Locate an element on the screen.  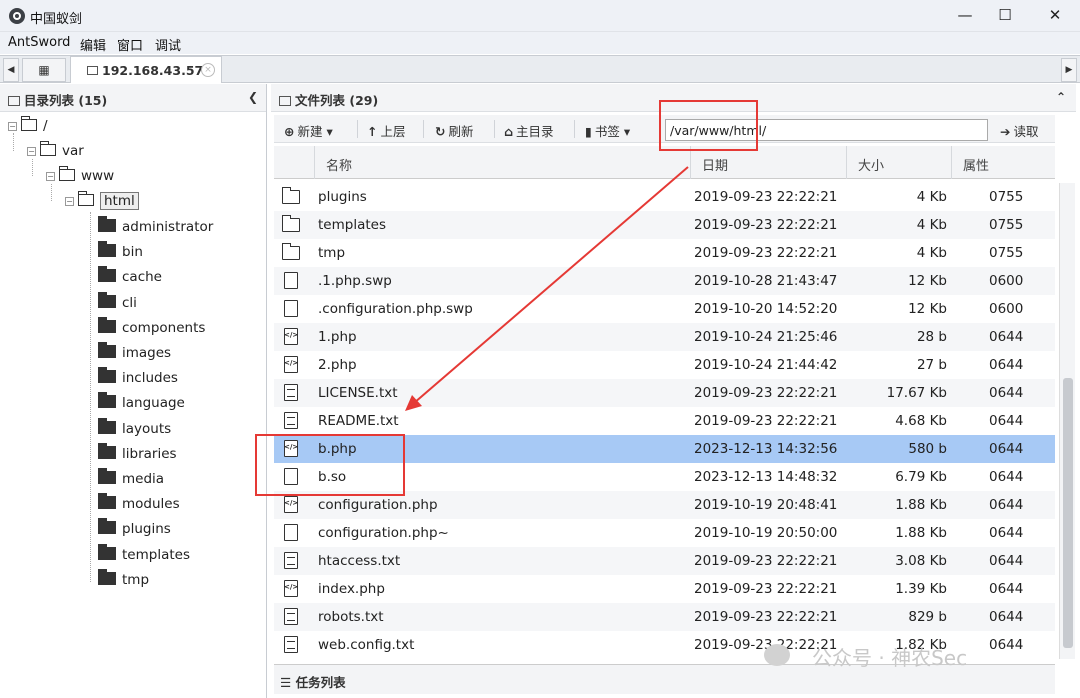
annotation-arrow is located at coordinates (547, 288).